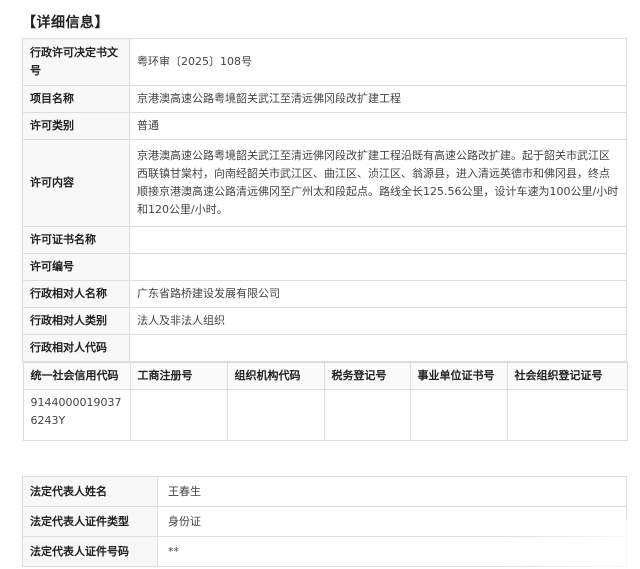 Image resolution: width=640 pixels, height=569 pixels. I want to click on credit-header-cell: 组织机构代码, so click(275, 376).